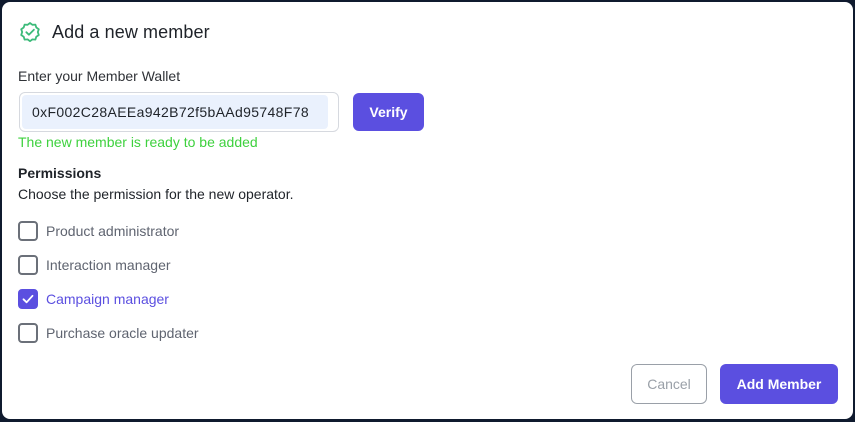 The image size is (855, 422). What do you see at coordinates (175, 112) in the screenshot?
I see `wallet-address-input` at bounding box center [175, 112].